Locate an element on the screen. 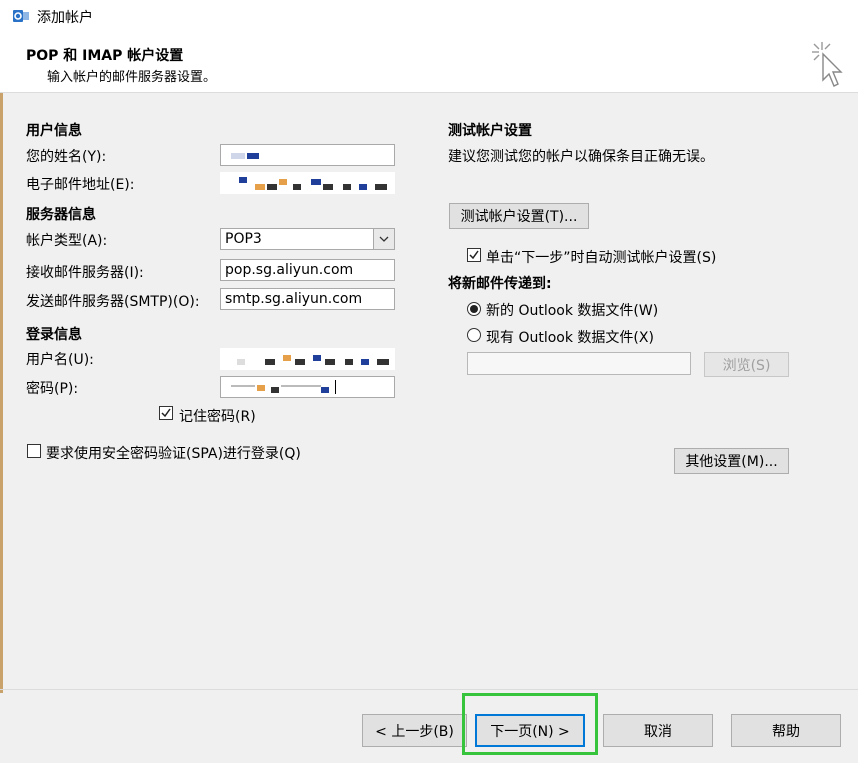 This screenshot has width=858, height=763. cursor-sparkle-icon is located at coordinates (827, 64).